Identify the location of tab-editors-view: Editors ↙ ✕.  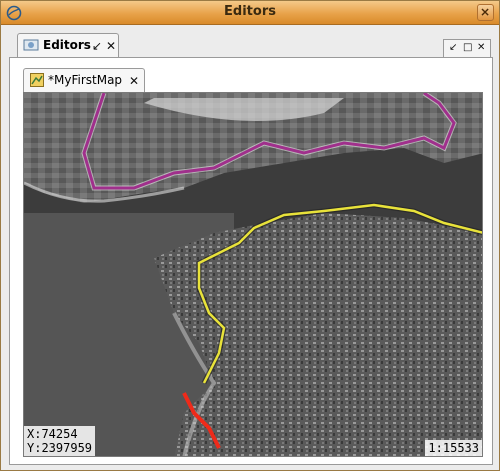
(68, 45).